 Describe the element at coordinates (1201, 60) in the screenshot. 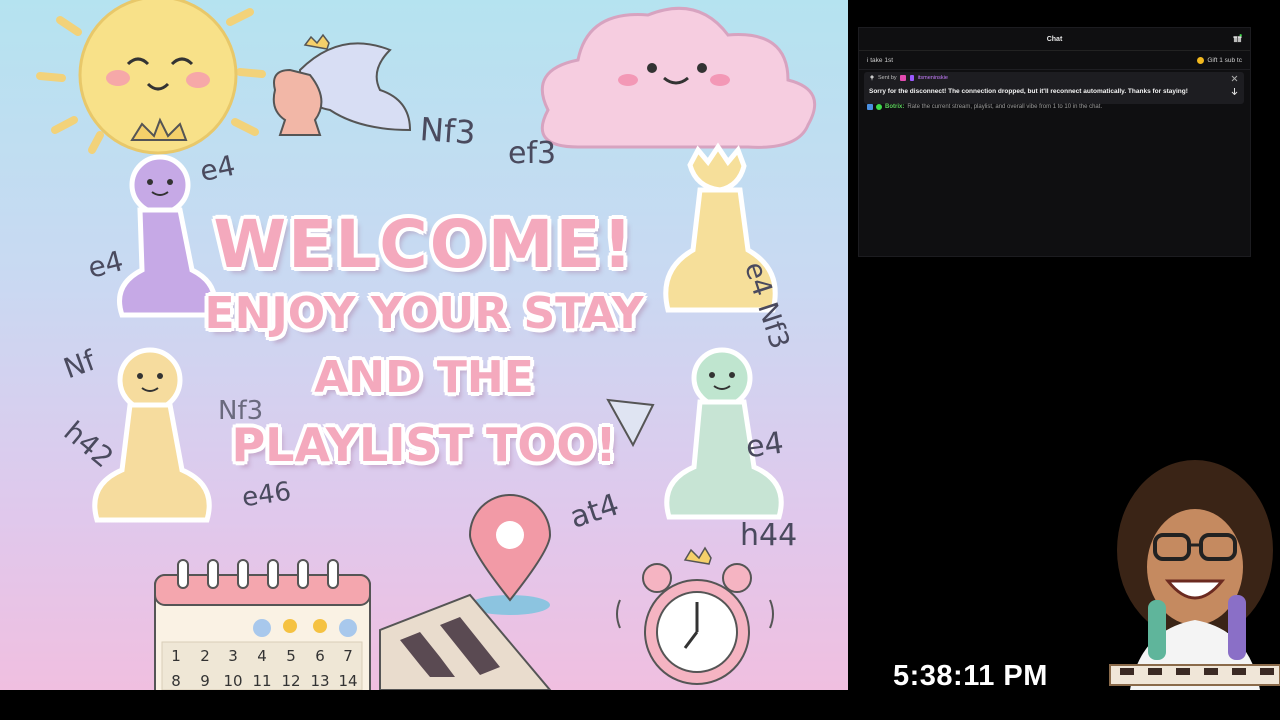

I see `coin-icon` at that location.